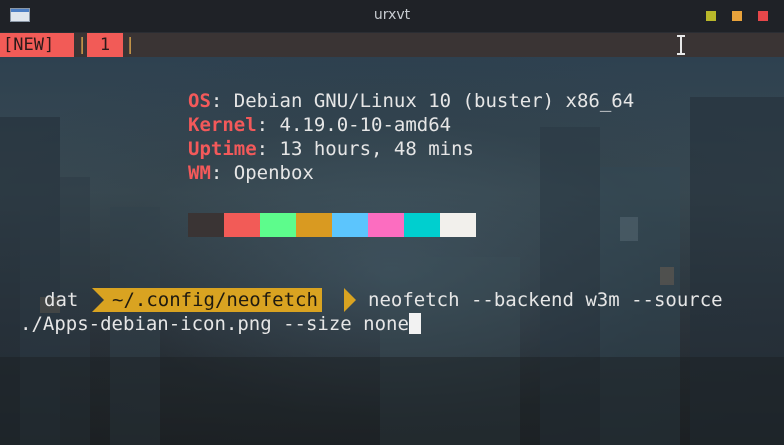 The height and width of the screenshot is (445, 784). Describe the element at coordinates (360, 125) in the screenshot. I see `info-value: 4.19.0-10-amd64` at that location.